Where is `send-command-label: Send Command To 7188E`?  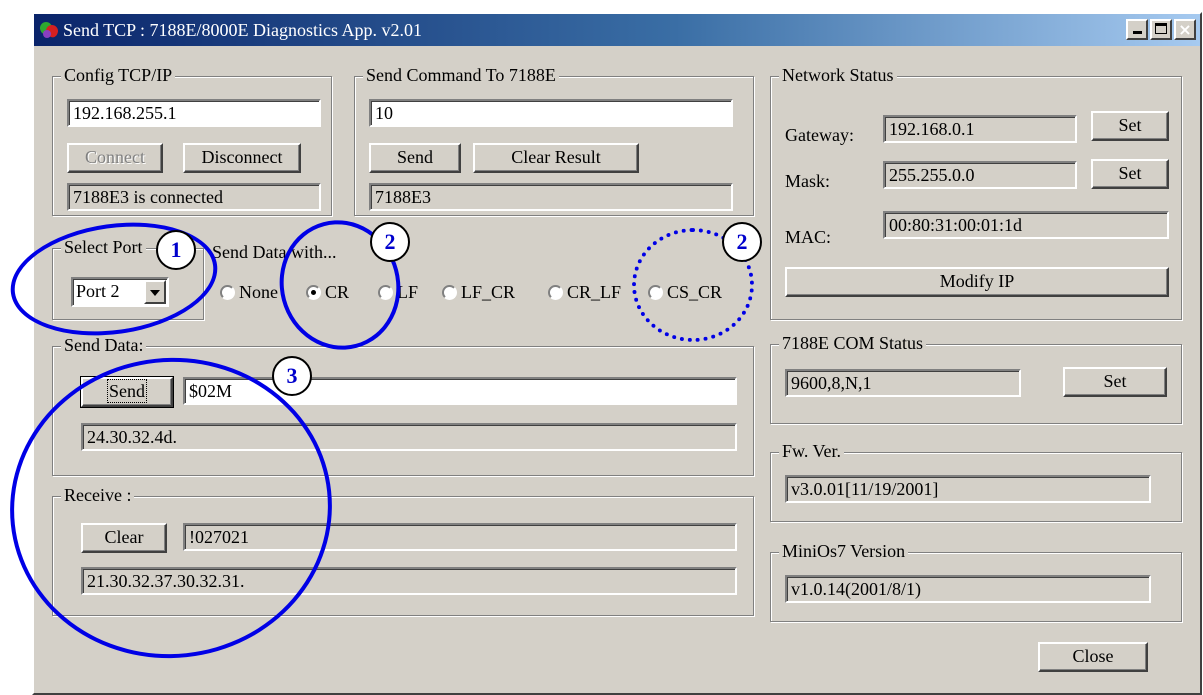
send-command-label: Send Command To 7188E is located at coordinates (461, 75).